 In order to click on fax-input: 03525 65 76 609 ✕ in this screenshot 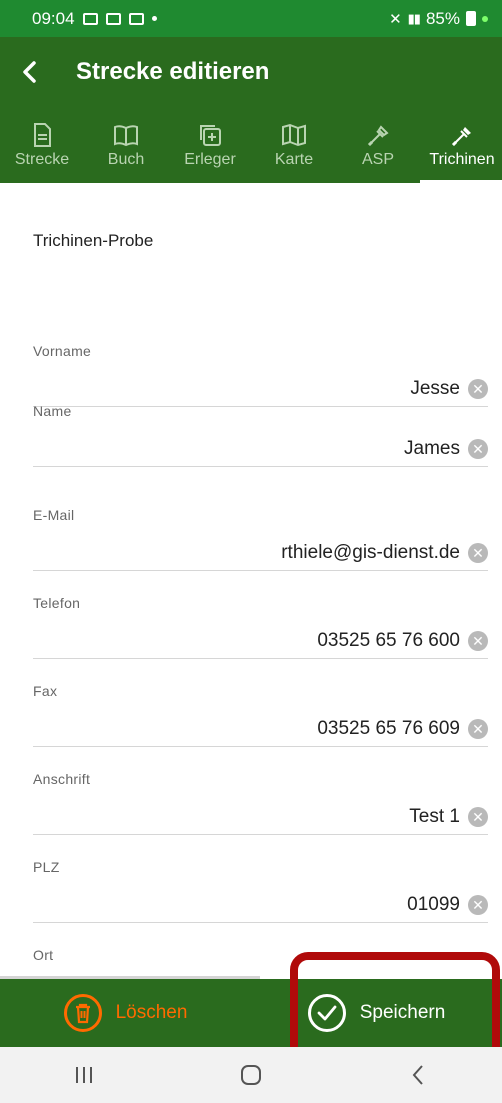, I will do `click(260, 729)`.